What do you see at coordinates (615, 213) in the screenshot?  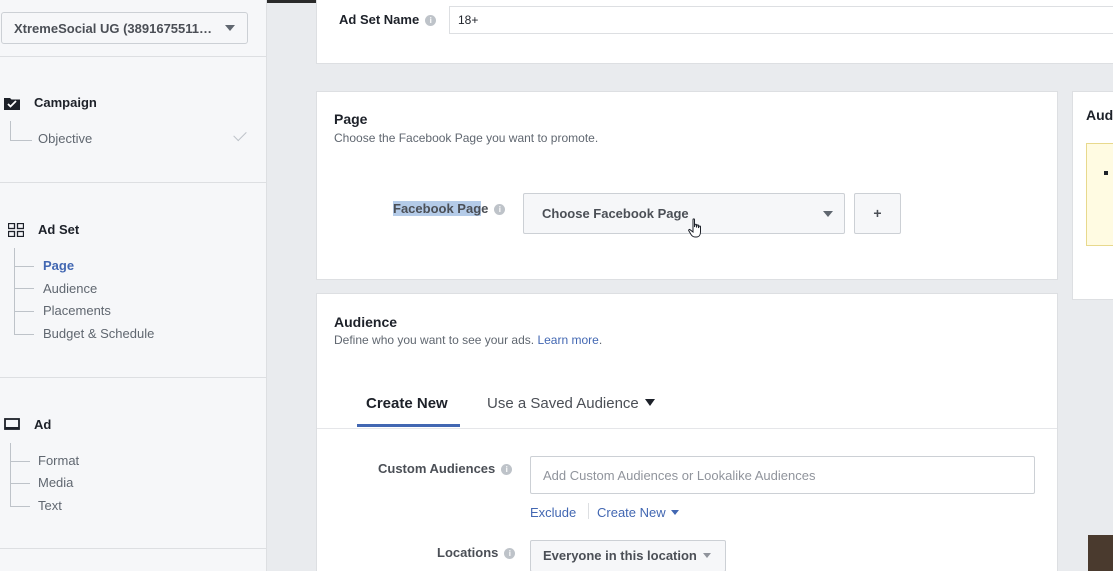 I see `facebook-page-select-value: Choose Facebook Page` at bounding box center [615, 213].